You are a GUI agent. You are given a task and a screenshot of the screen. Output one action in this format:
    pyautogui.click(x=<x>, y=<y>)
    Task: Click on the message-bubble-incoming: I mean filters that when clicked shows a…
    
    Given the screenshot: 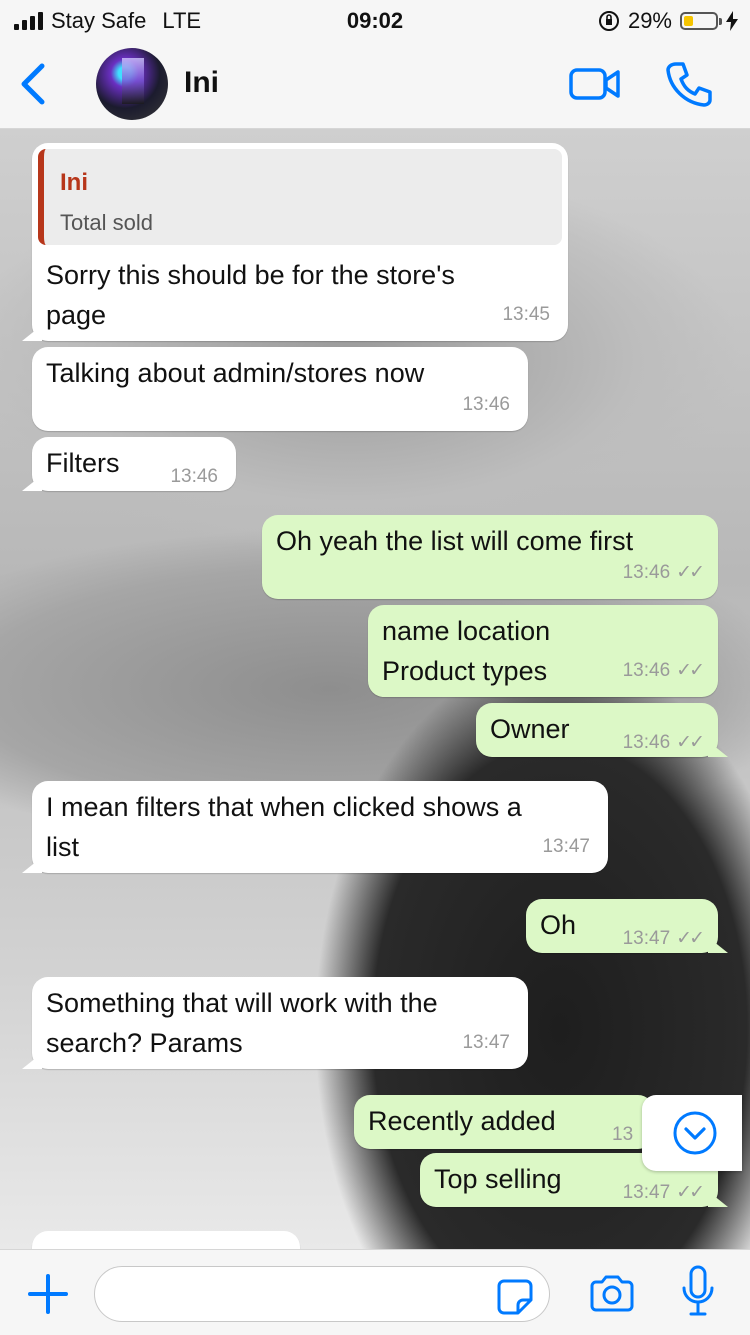 What is the action you would take?
    pyautogui.click(x=320, y=827)
    